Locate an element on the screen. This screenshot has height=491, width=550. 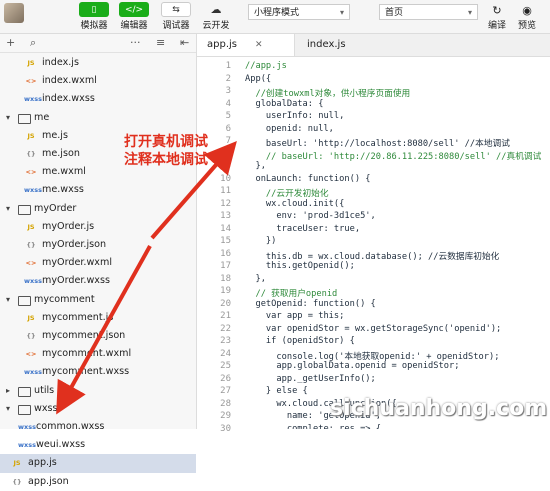
file-item: wxss weui.wxss is located at coordinates (98, 445).